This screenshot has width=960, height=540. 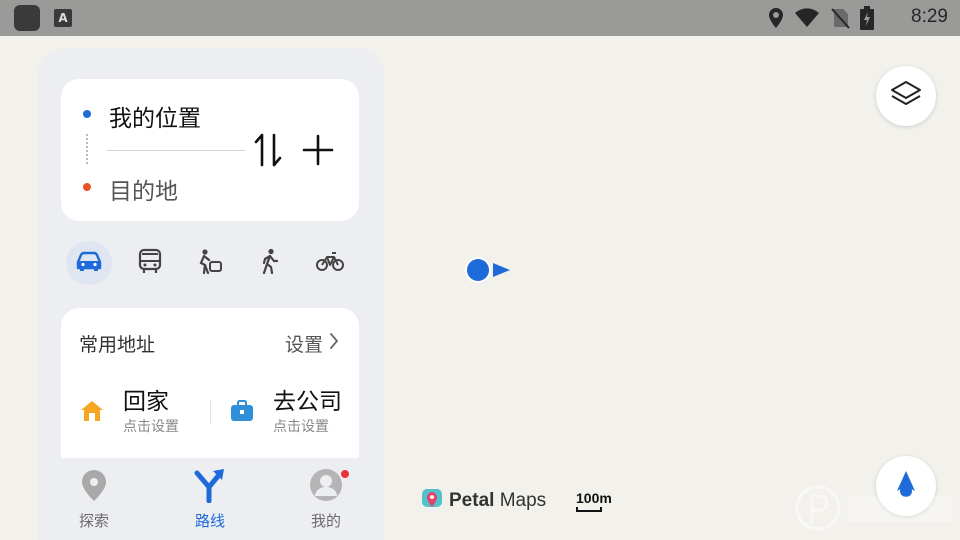 What do you see at coordinates (303, 345) in the screenshot?
I see `favorites-settings-label: 设置` at bounding box center [303, 345].